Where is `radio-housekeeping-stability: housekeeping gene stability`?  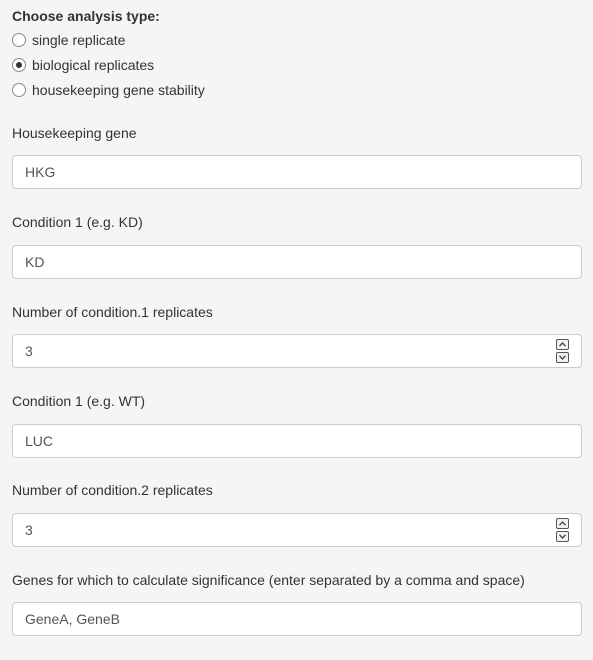 radio-housekeeping-stability: housekeeping gene stability is located at coordinates (108, 90).